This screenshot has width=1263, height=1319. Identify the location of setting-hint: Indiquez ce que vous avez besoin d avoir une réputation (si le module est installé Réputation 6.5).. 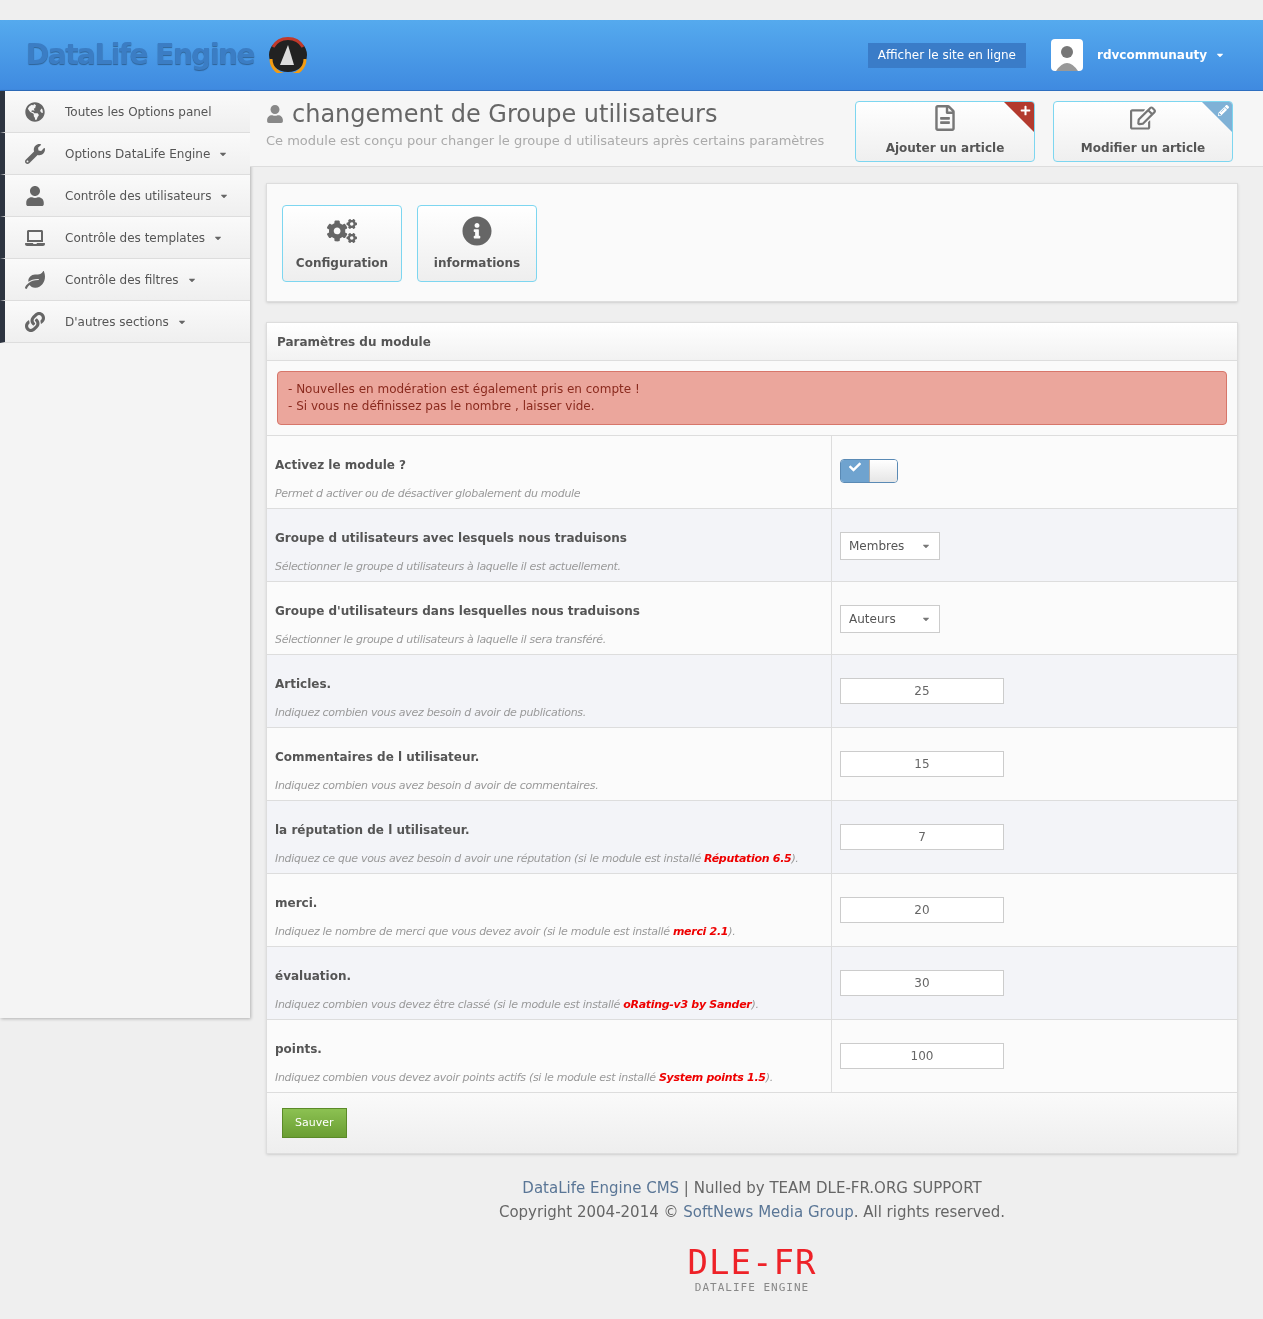
(537, 859).